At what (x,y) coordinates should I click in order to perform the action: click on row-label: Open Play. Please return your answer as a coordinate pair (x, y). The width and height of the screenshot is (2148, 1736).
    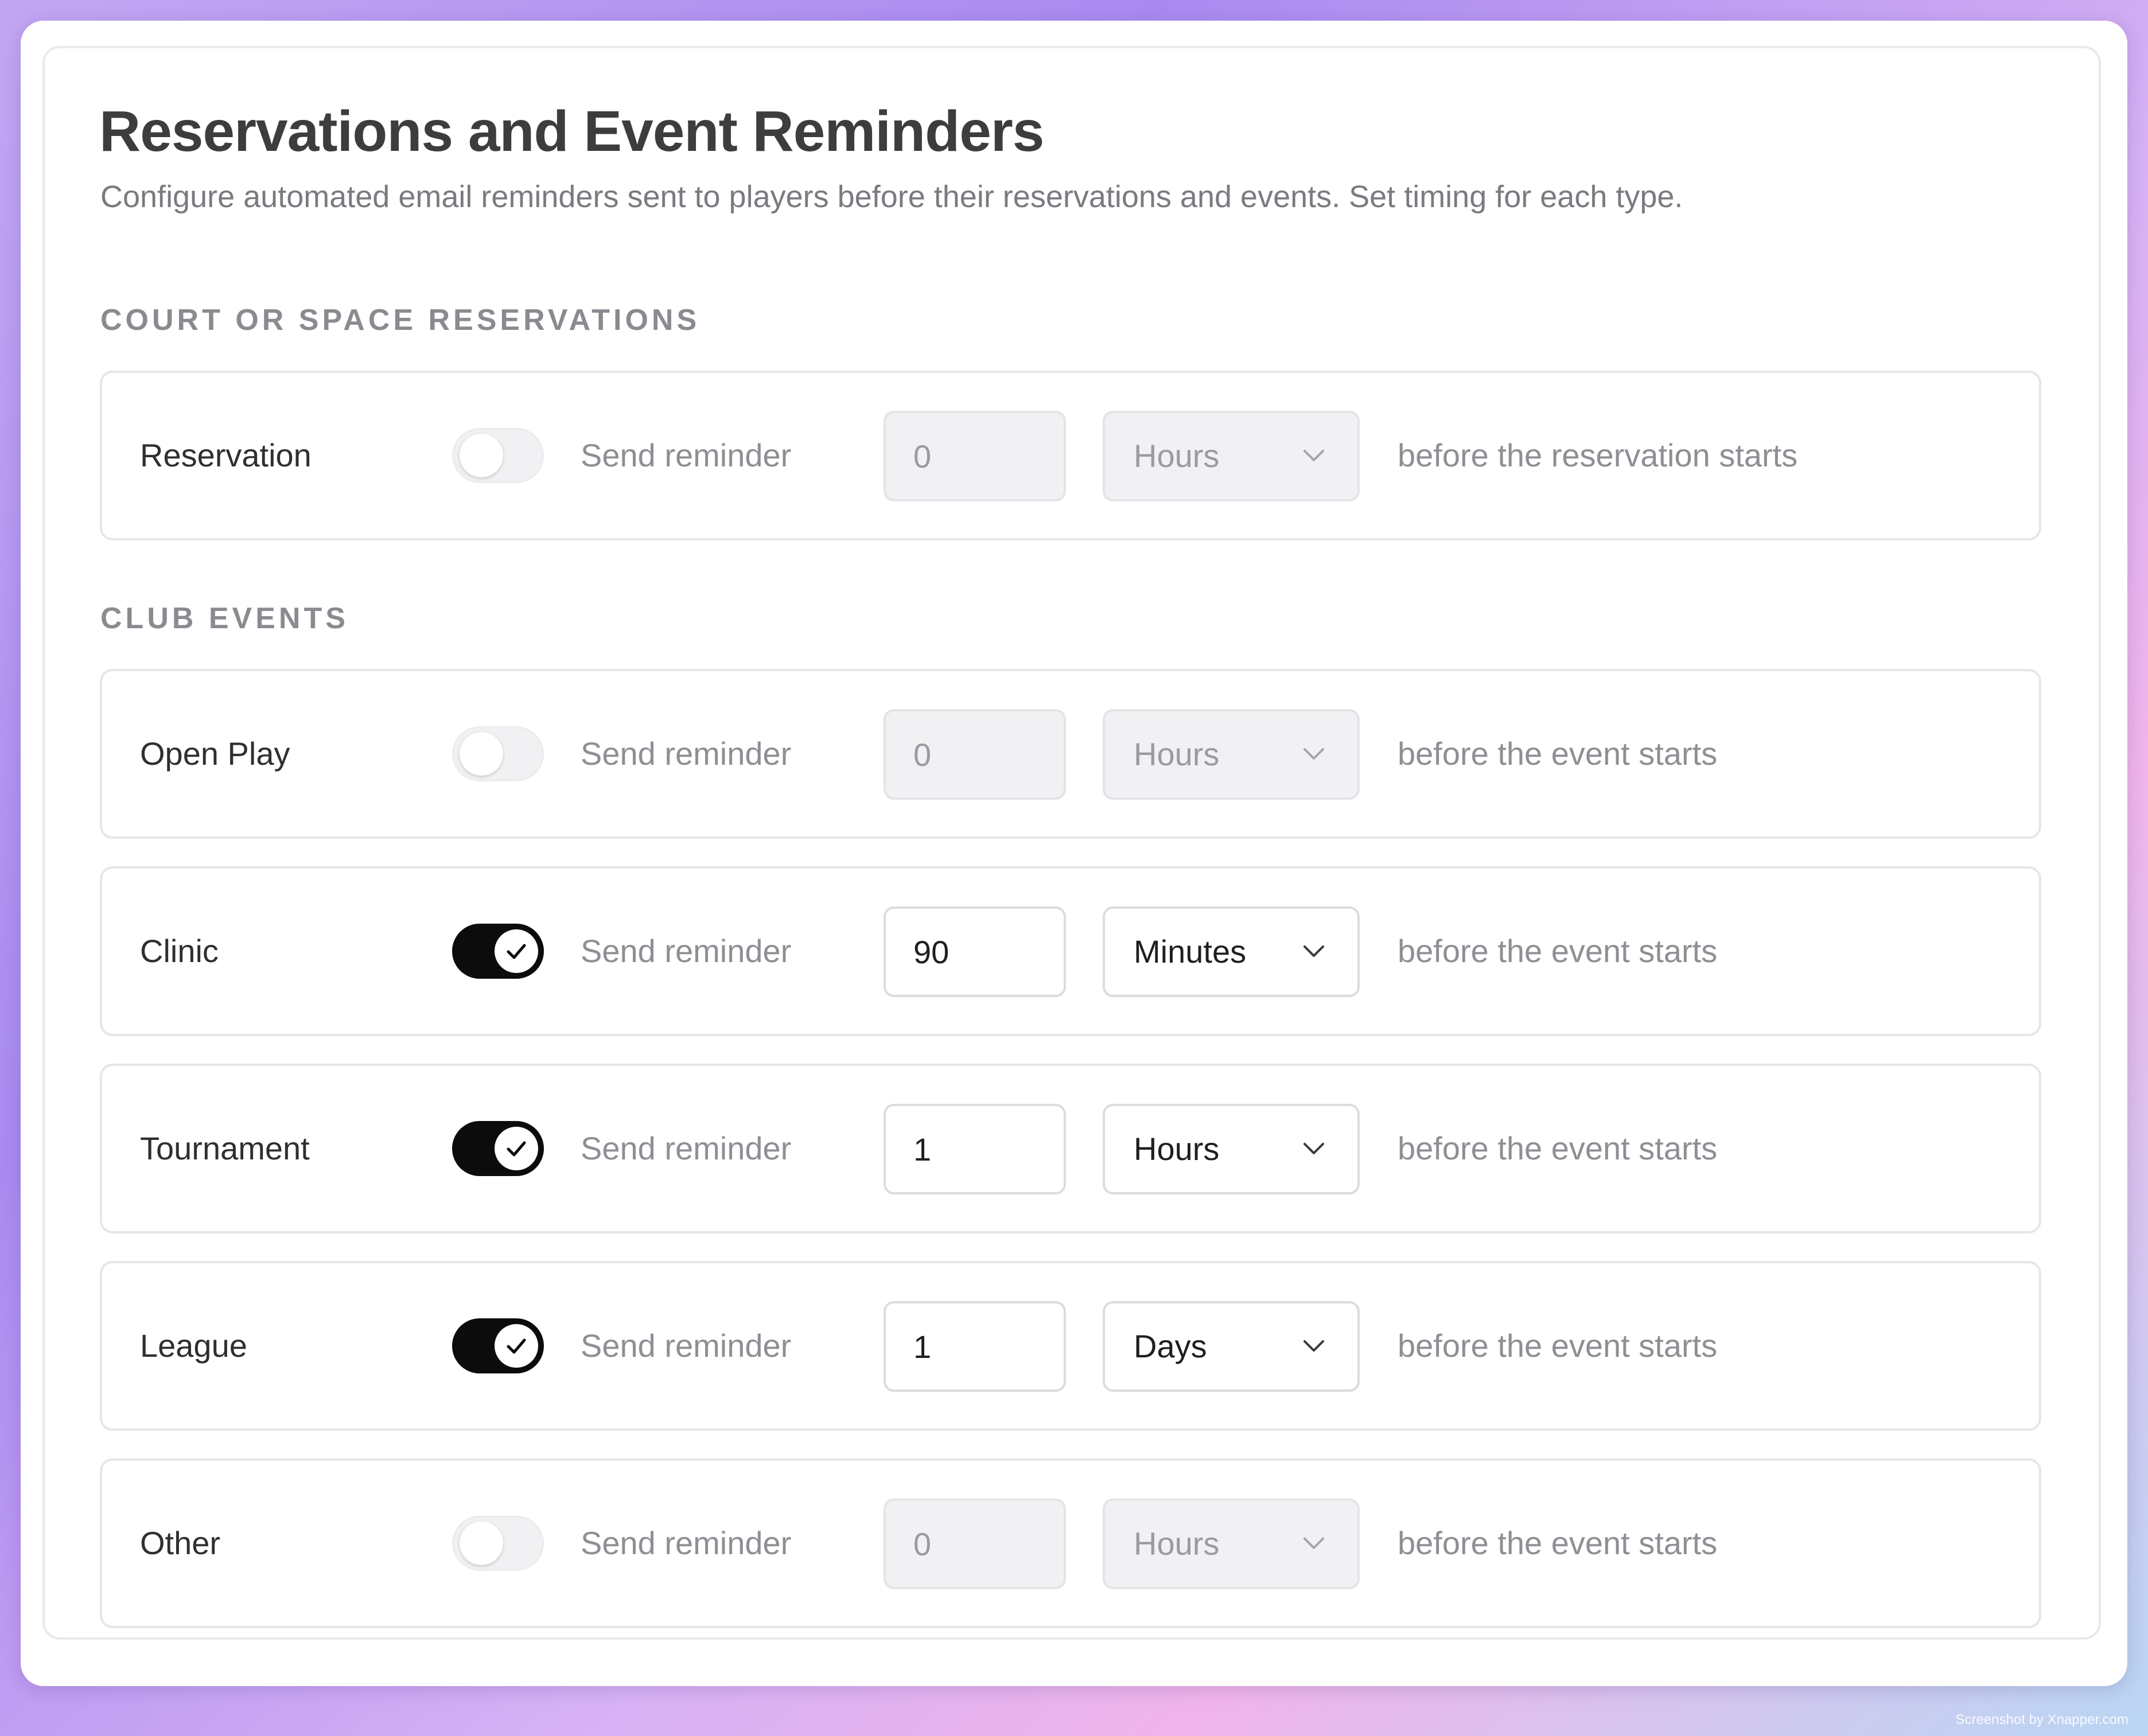
    Looking at the image, I should click on (215, 754).